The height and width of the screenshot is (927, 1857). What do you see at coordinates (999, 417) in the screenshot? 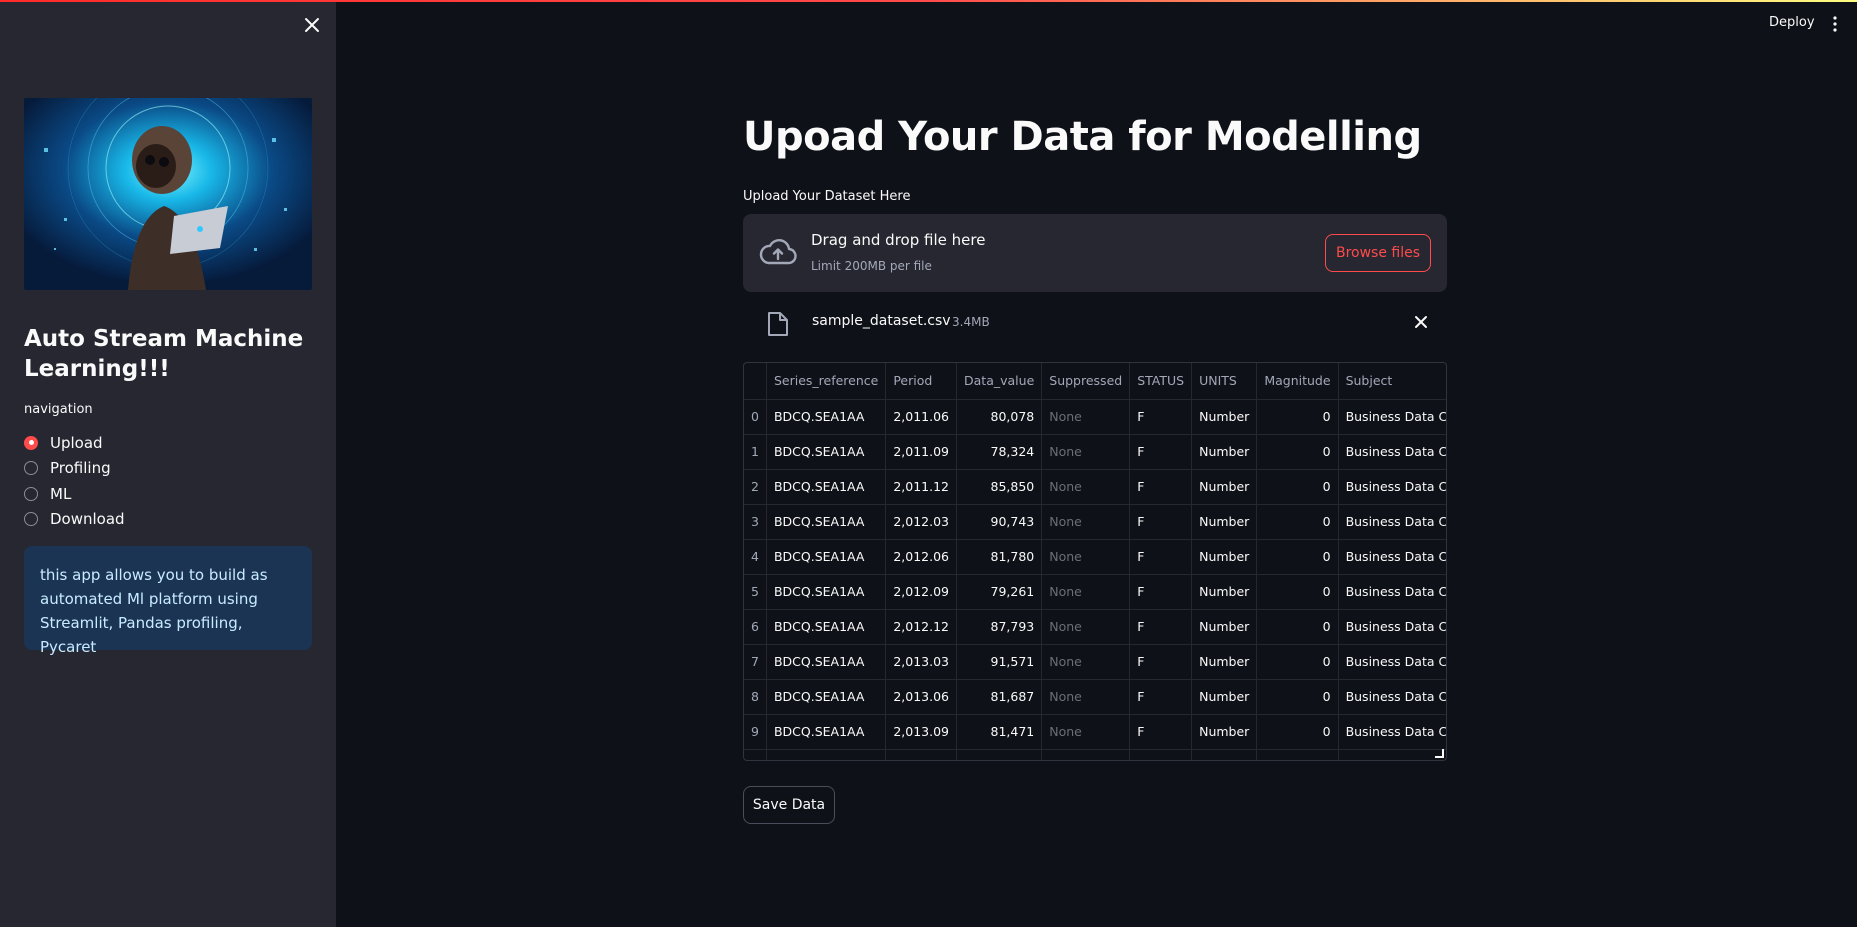
I see `table-cell: 80,078` at bounding box center [999, 417].